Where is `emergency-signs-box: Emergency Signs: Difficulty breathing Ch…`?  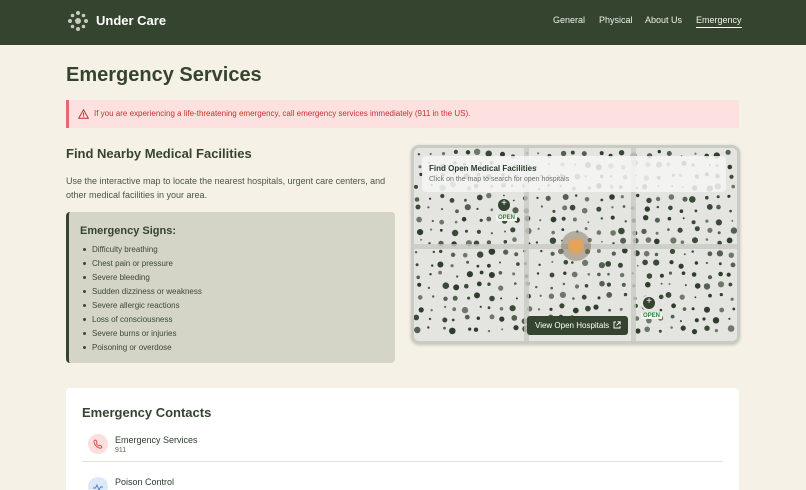
emergency-signs-box: Emergency Signs: Difficulty breathing Ch… is located at coordinates (230, 287).